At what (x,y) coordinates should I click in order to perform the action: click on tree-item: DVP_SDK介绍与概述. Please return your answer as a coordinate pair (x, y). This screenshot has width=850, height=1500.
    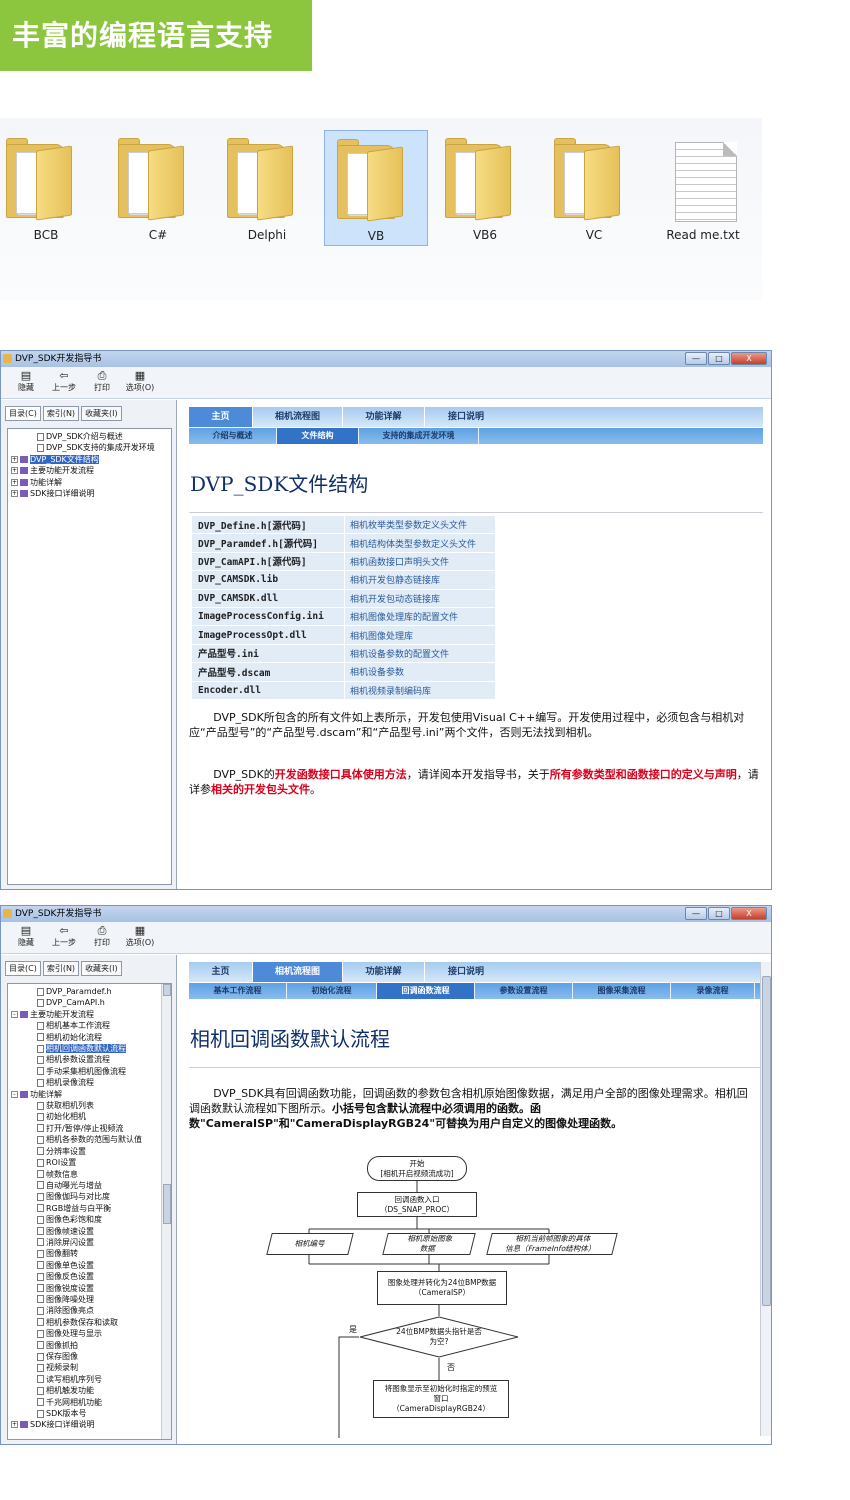
    Looking at the image, I should click on (89, 436).